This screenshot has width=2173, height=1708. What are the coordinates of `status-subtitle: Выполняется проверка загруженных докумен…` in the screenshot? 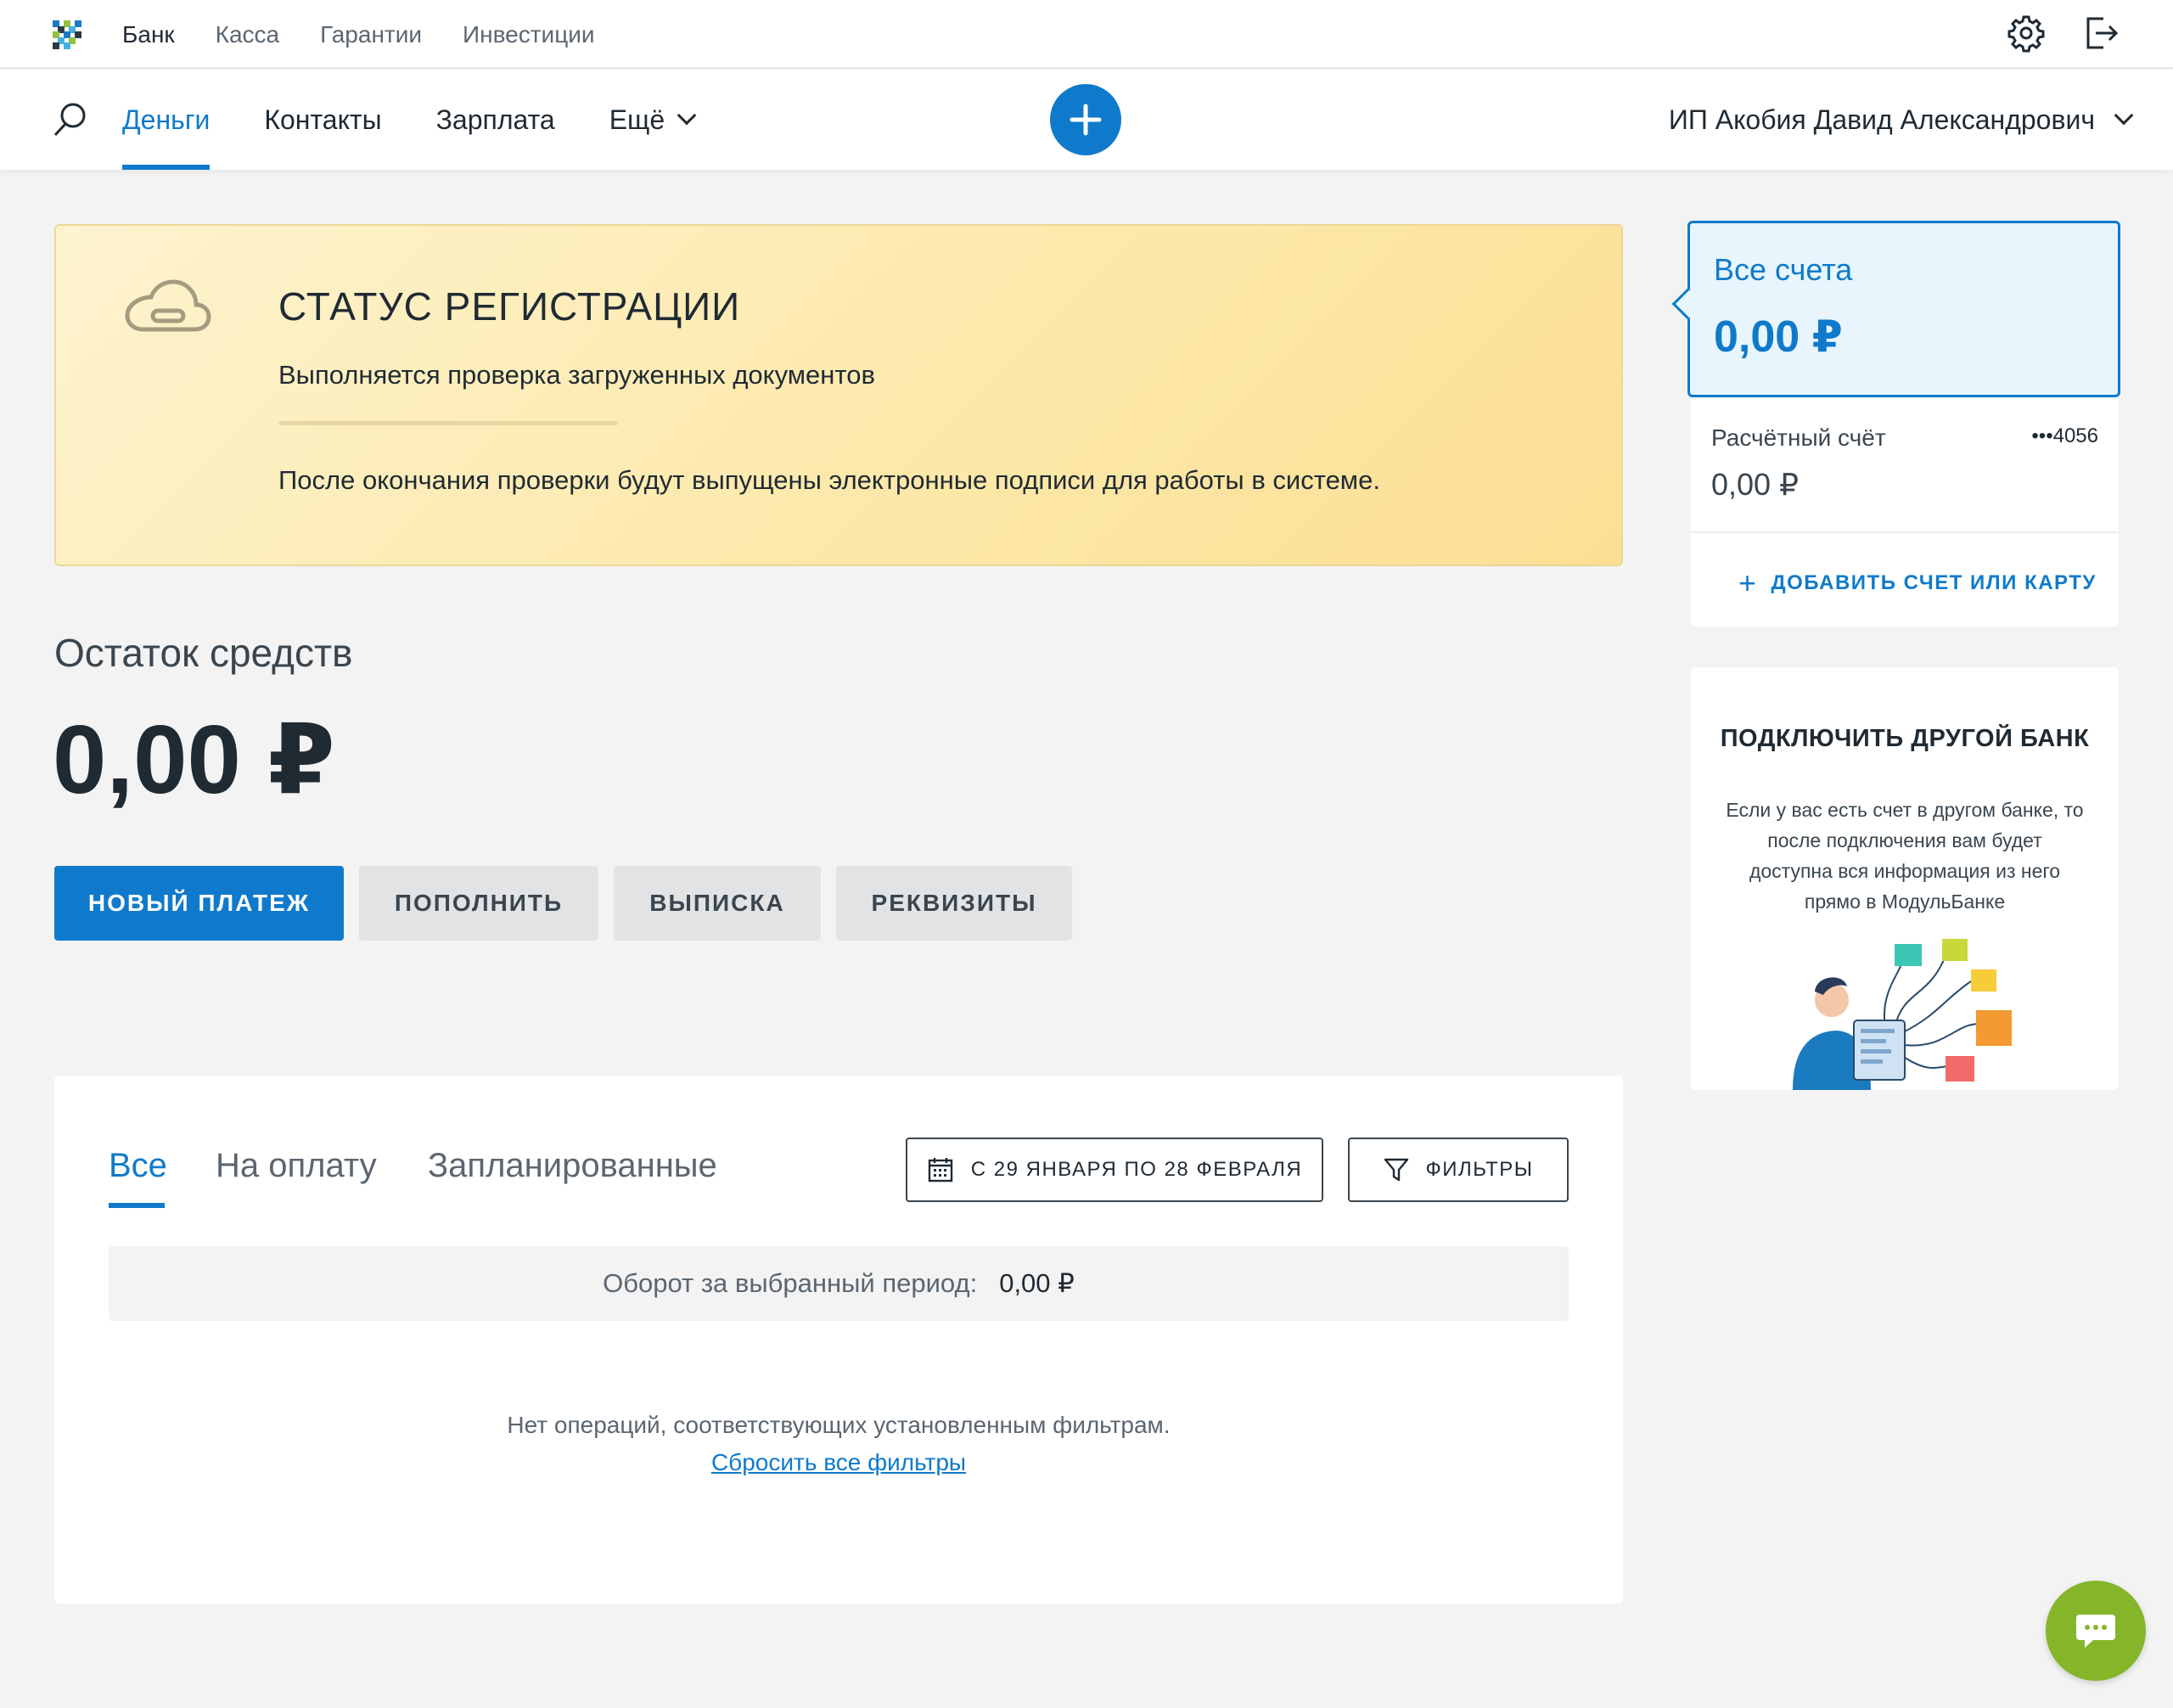 It's located at (576, 375).